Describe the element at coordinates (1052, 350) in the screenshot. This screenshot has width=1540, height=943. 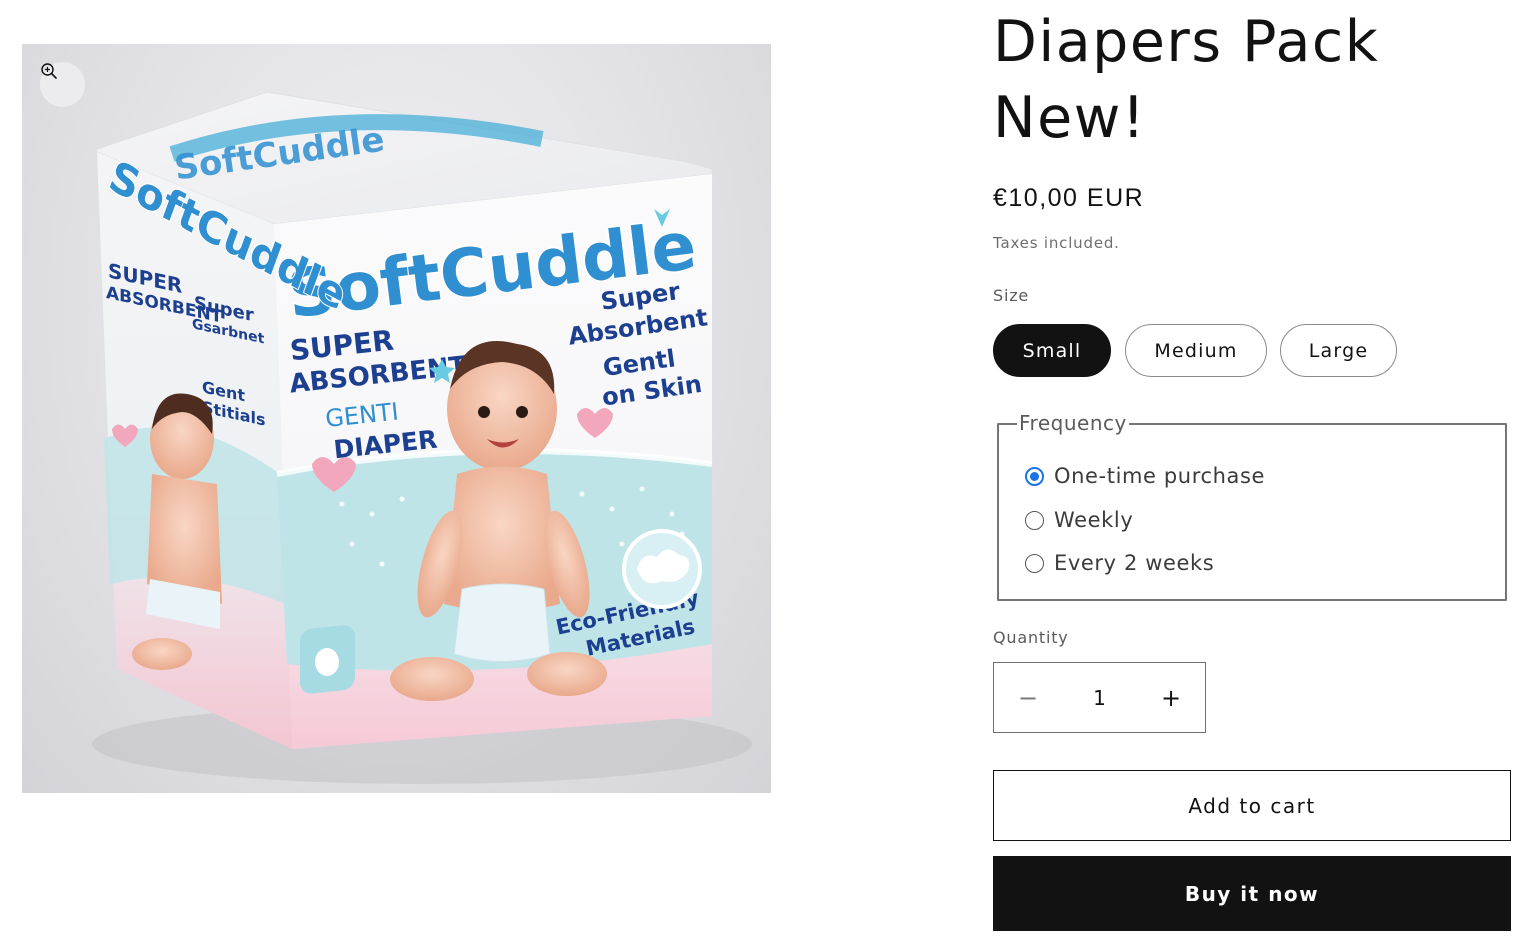
I see `size-option-small: Small` at that location.